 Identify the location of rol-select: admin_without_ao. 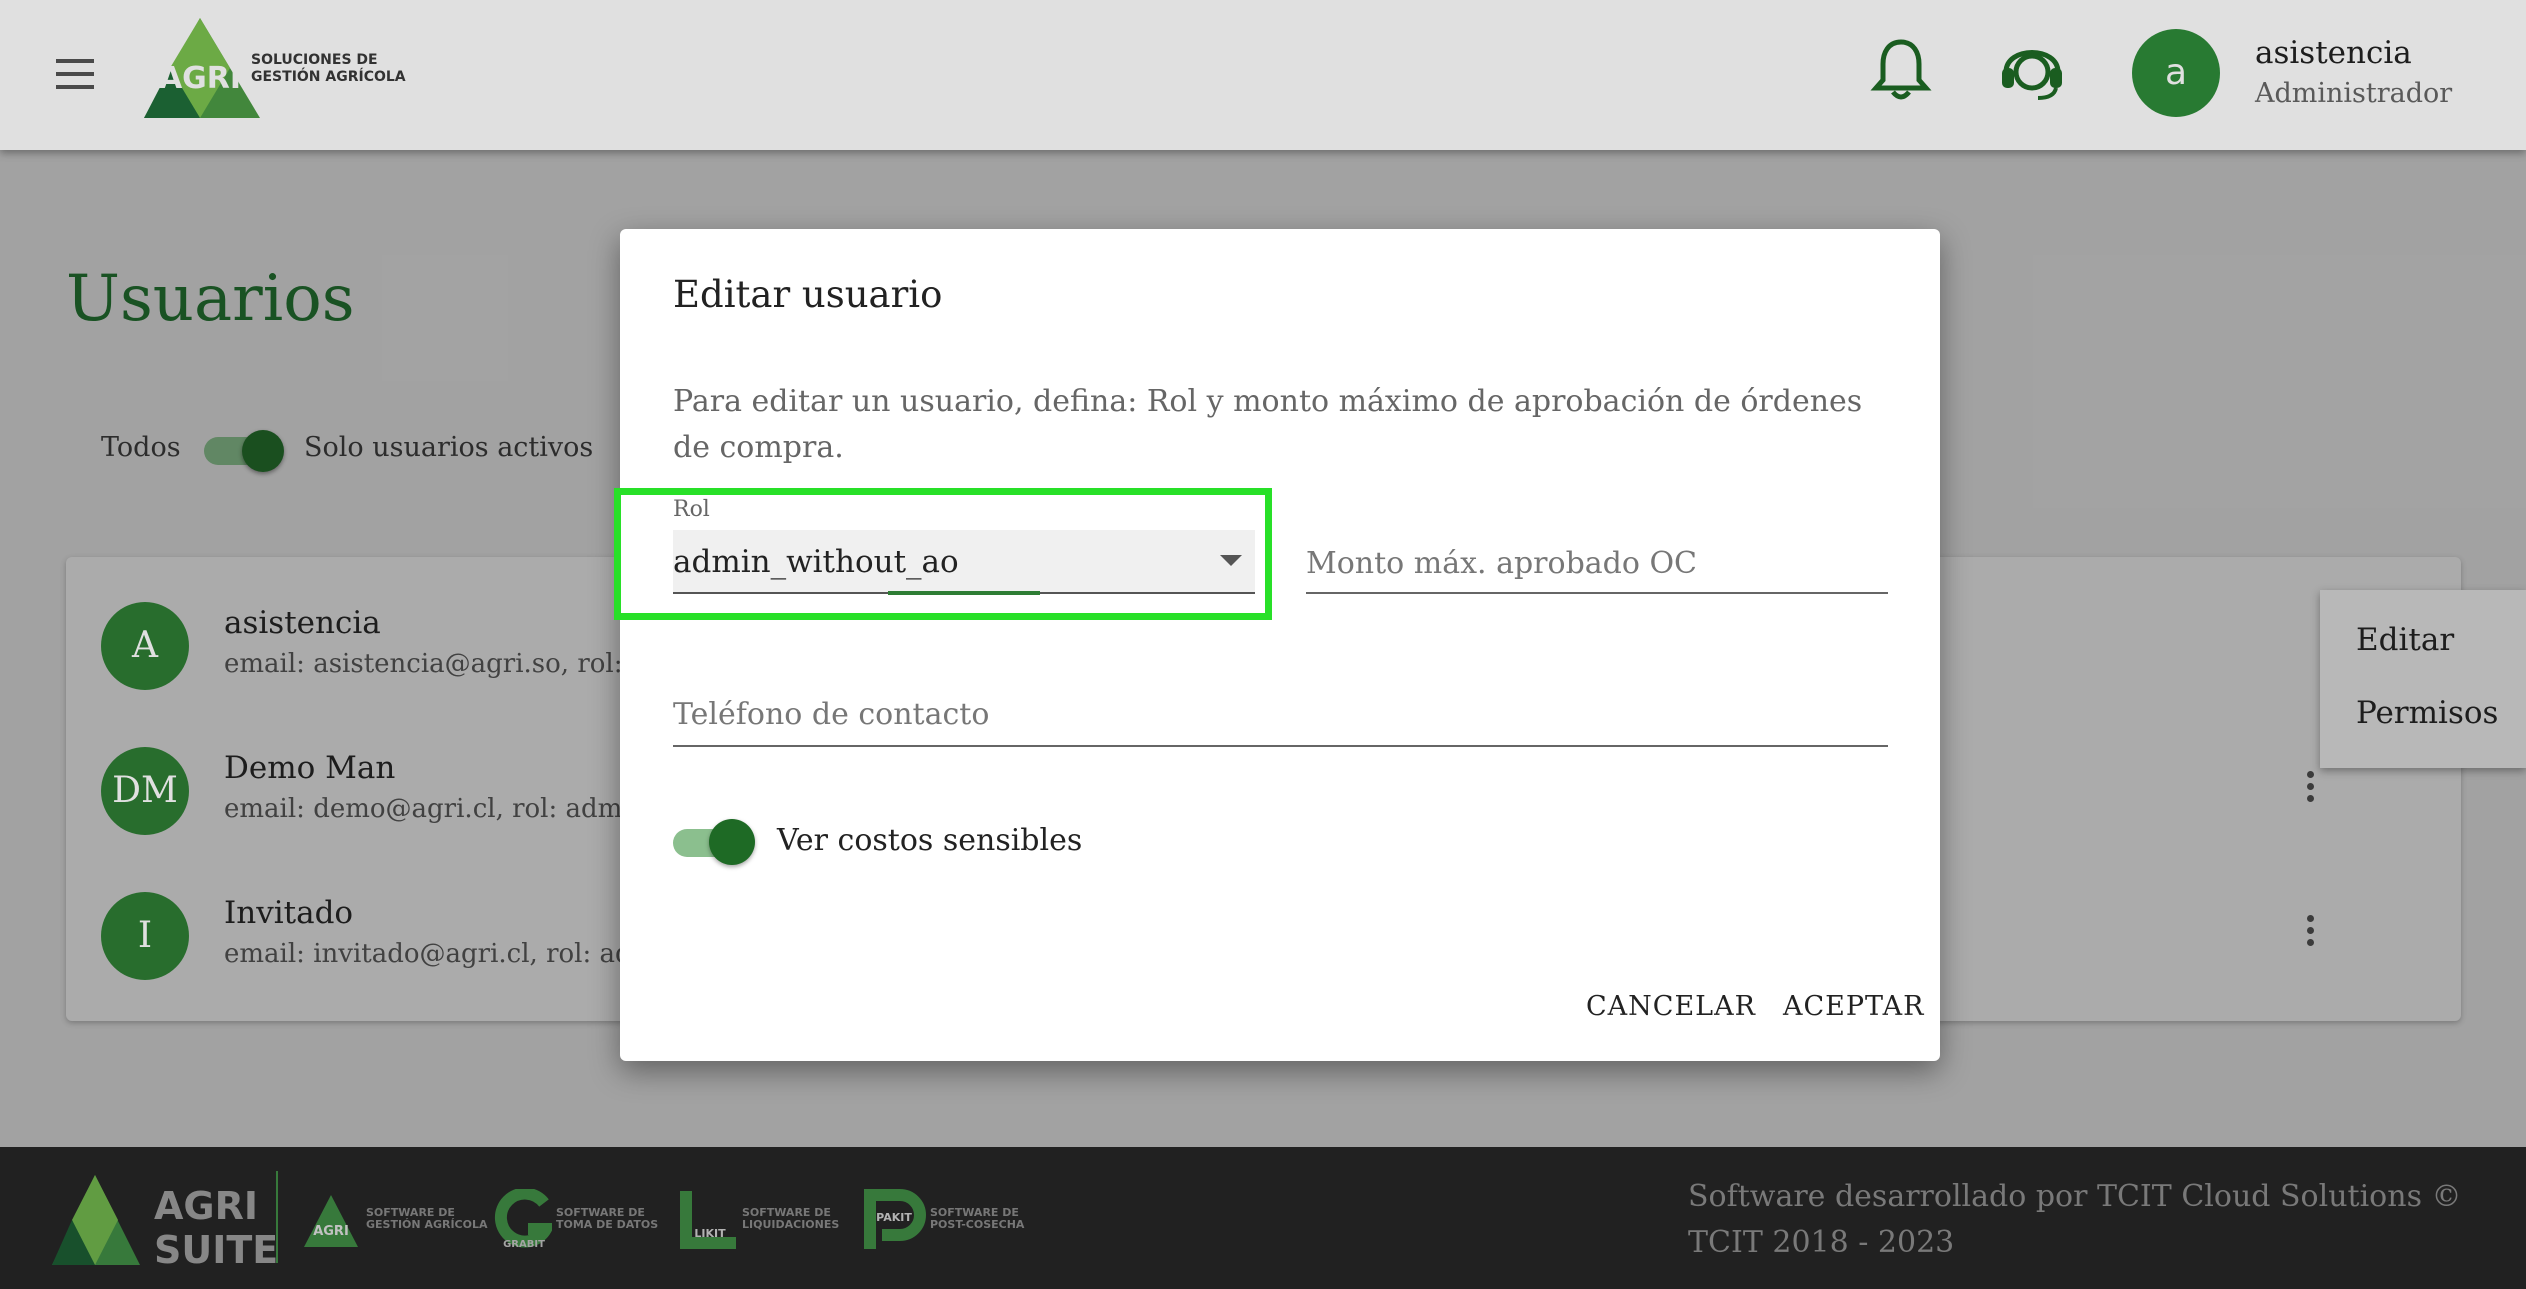
(964, 562).